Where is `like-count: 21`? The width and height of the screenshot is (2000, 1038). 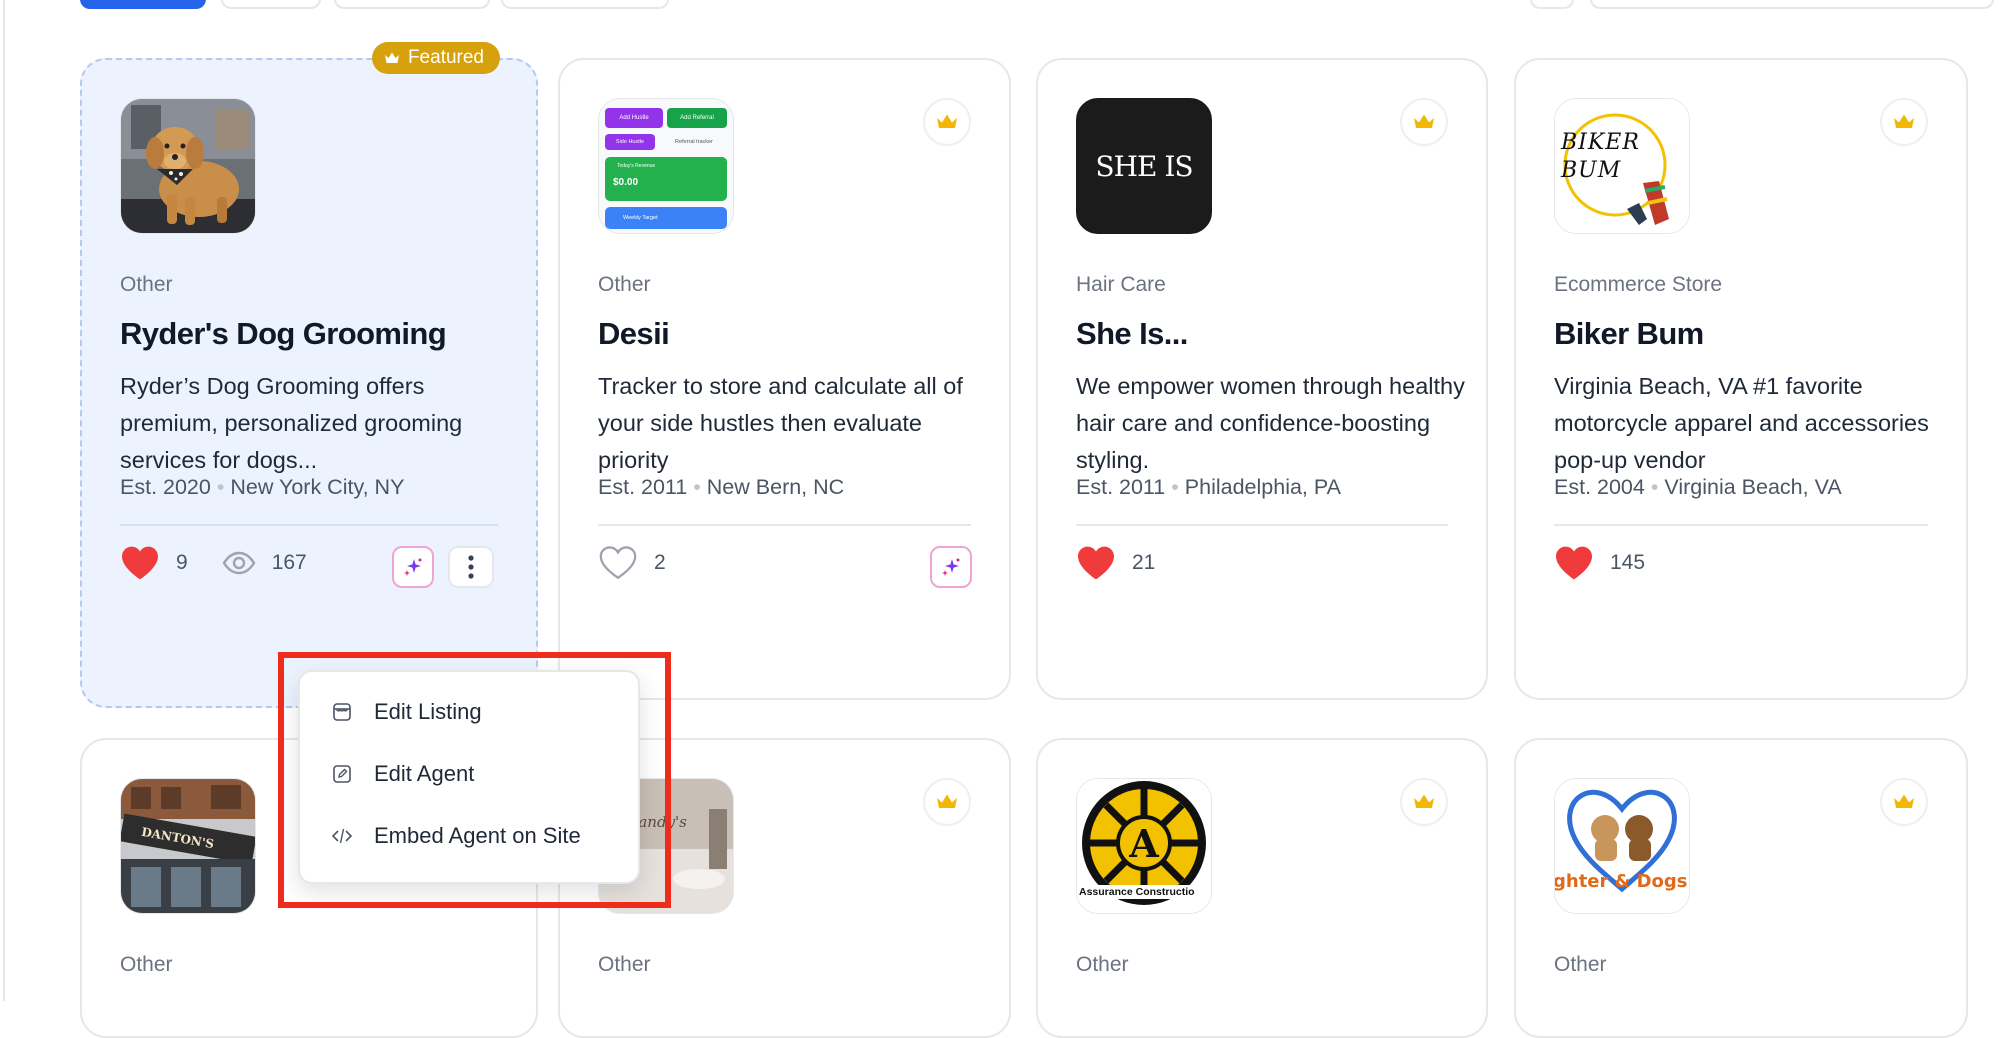
like-count: 21 is located at coordinates (1144, 562).